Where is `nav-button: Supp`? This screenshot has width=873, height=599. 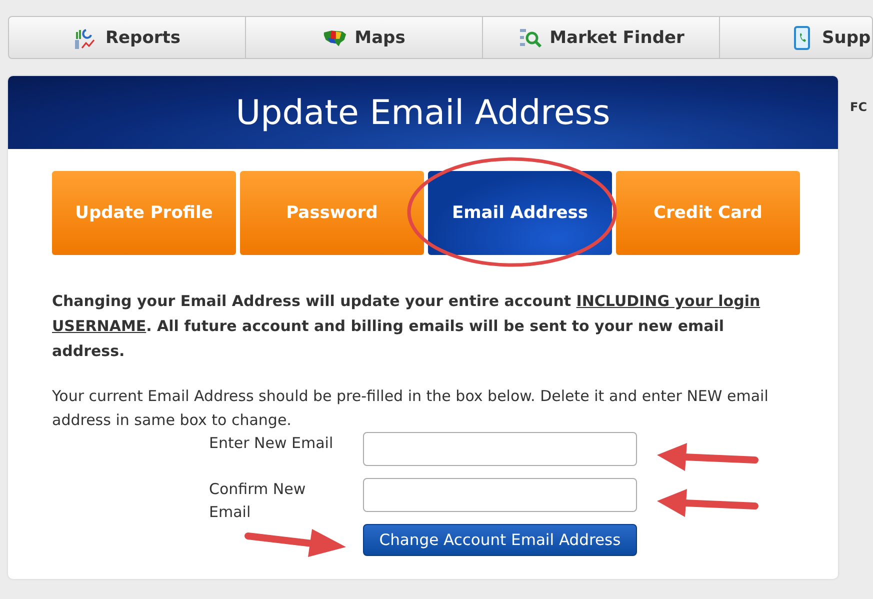
nav-button: Supp is located at coordinates (796, 37).